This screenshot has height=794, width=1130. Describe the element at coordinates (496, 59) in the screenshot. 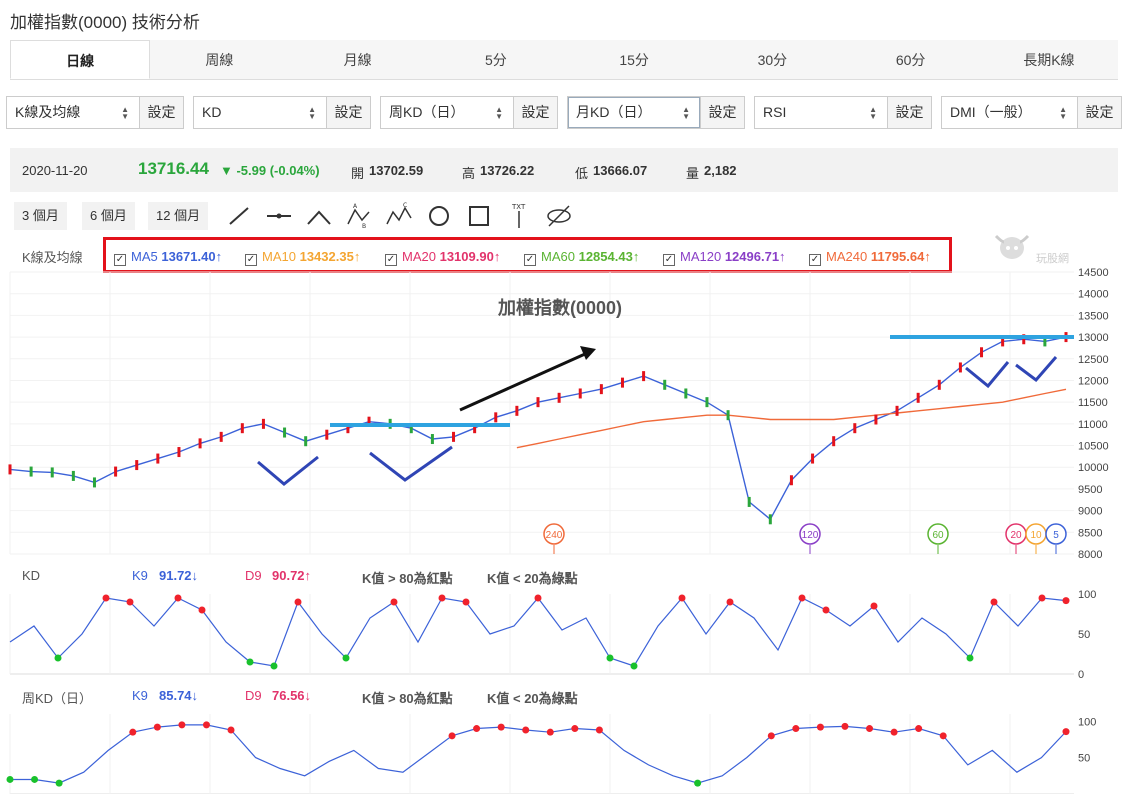

I see `tab-5min: 5分` at that location.